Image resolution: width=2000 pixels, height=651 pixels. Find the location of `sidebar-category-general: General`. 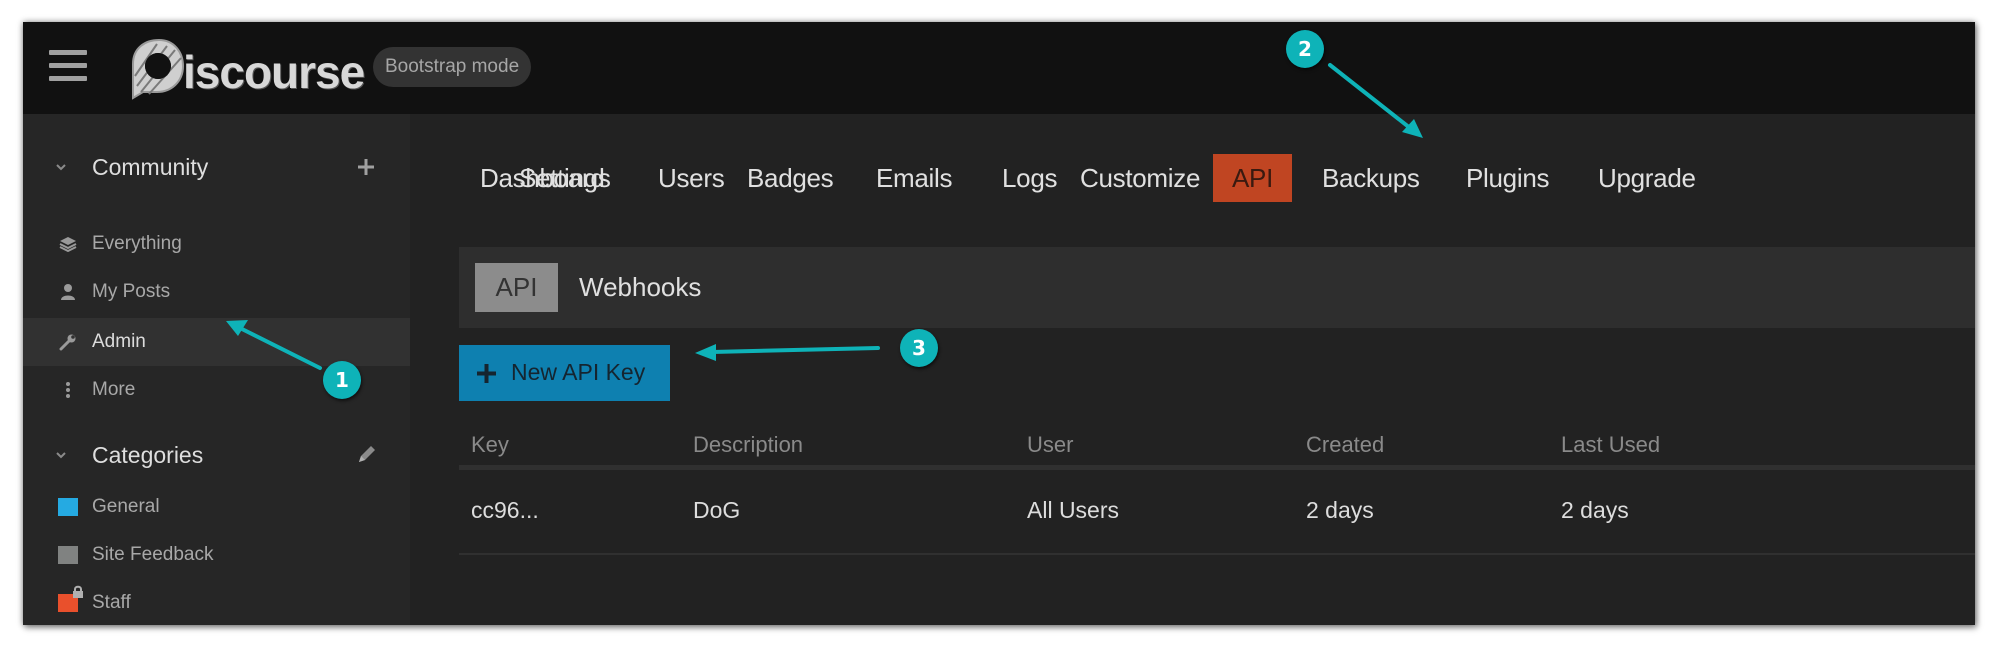

sidebar-category-general: General is located at coordinates (216, 507).